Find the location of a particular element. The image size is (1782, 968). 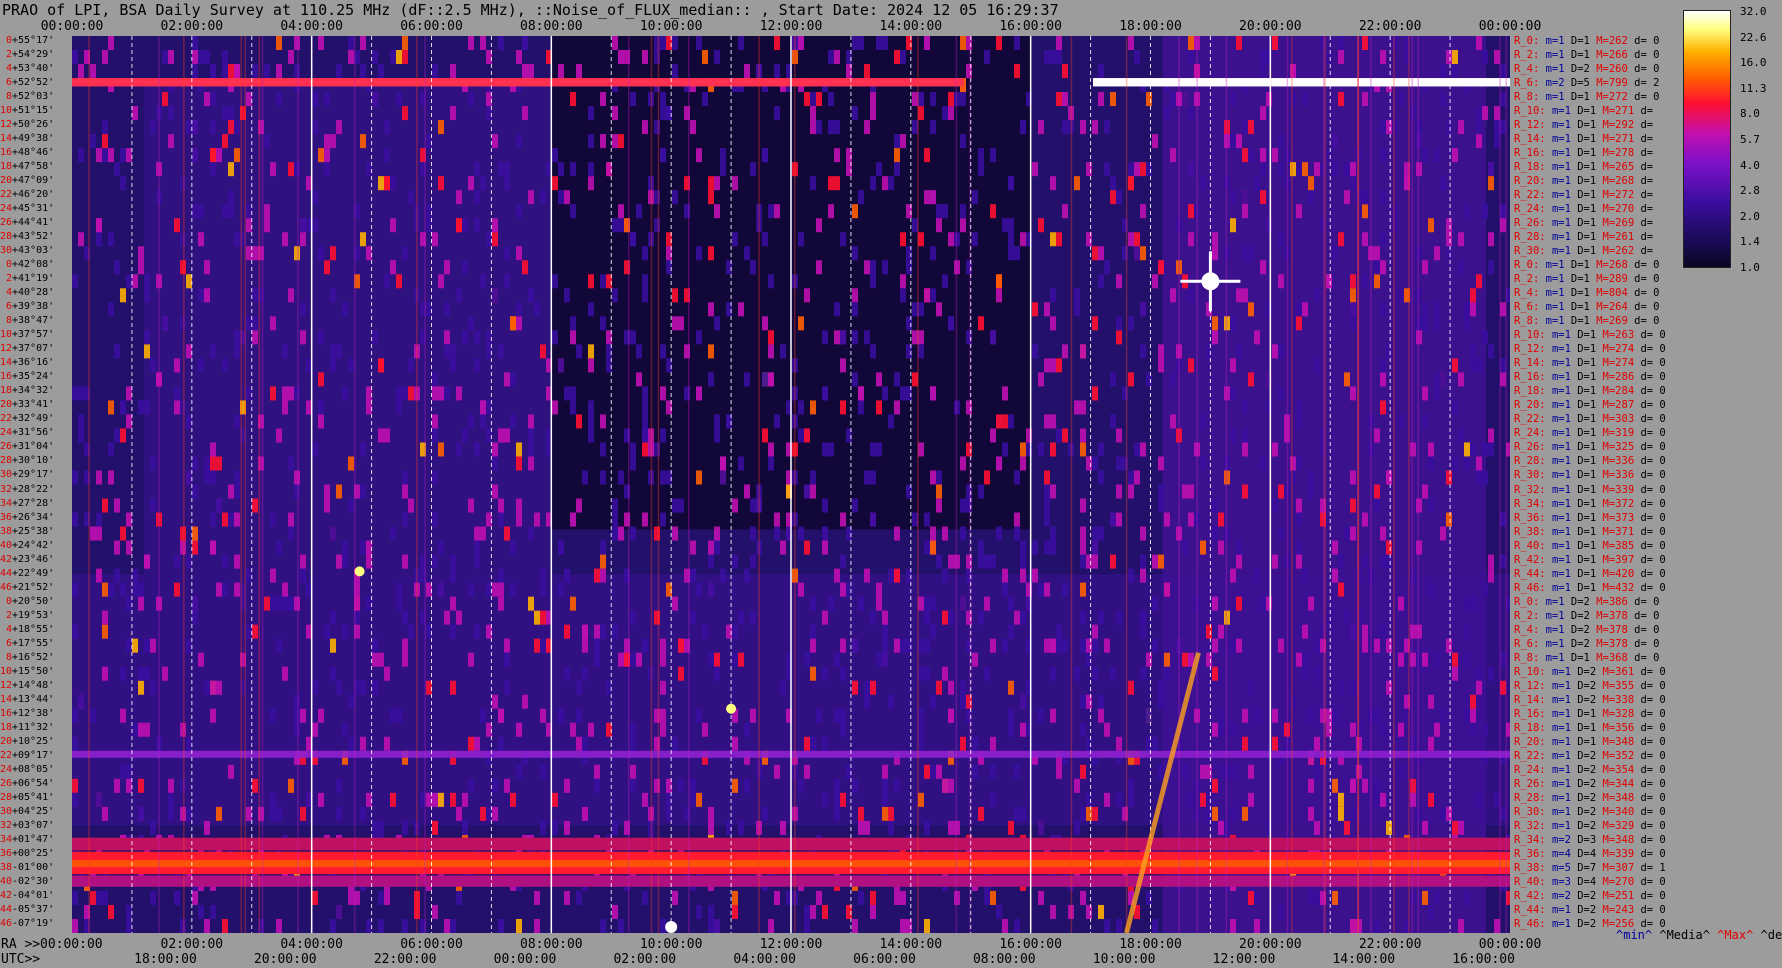

stat-max: M=261 is located at coordinates (1621, 237).